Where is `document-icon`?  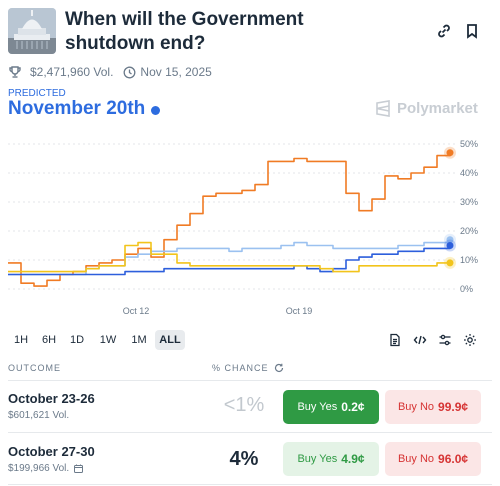
document-icon is located at coordinates (395, 340).